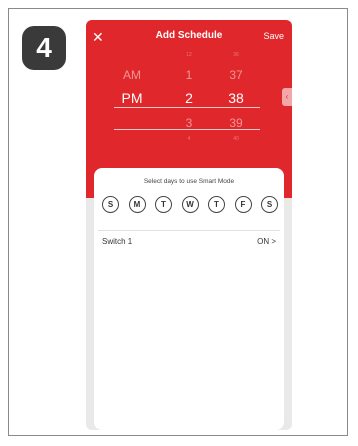 The image size is (358, 446). I want to click on picker-selection-line-top, so click(187, 107).